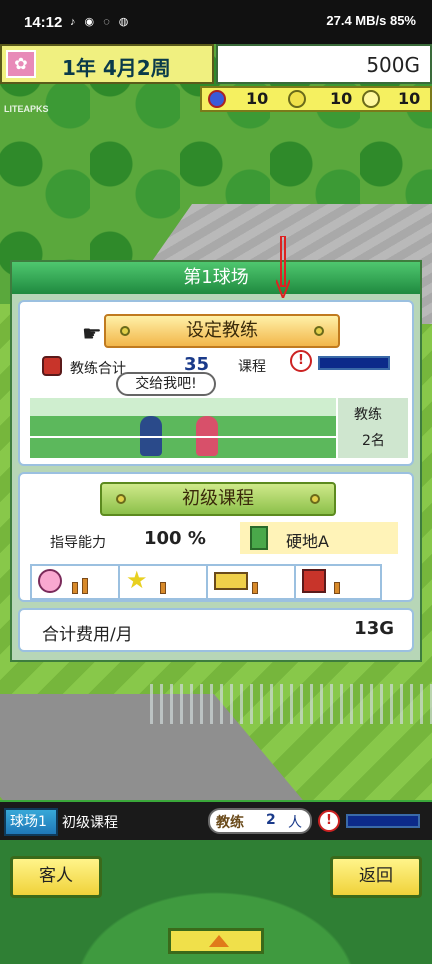 The height and width of the screenshot is (964, 432). Describe the element at coordinates (216, 941) in the screenshot. I see `expand-up-button` at that location.